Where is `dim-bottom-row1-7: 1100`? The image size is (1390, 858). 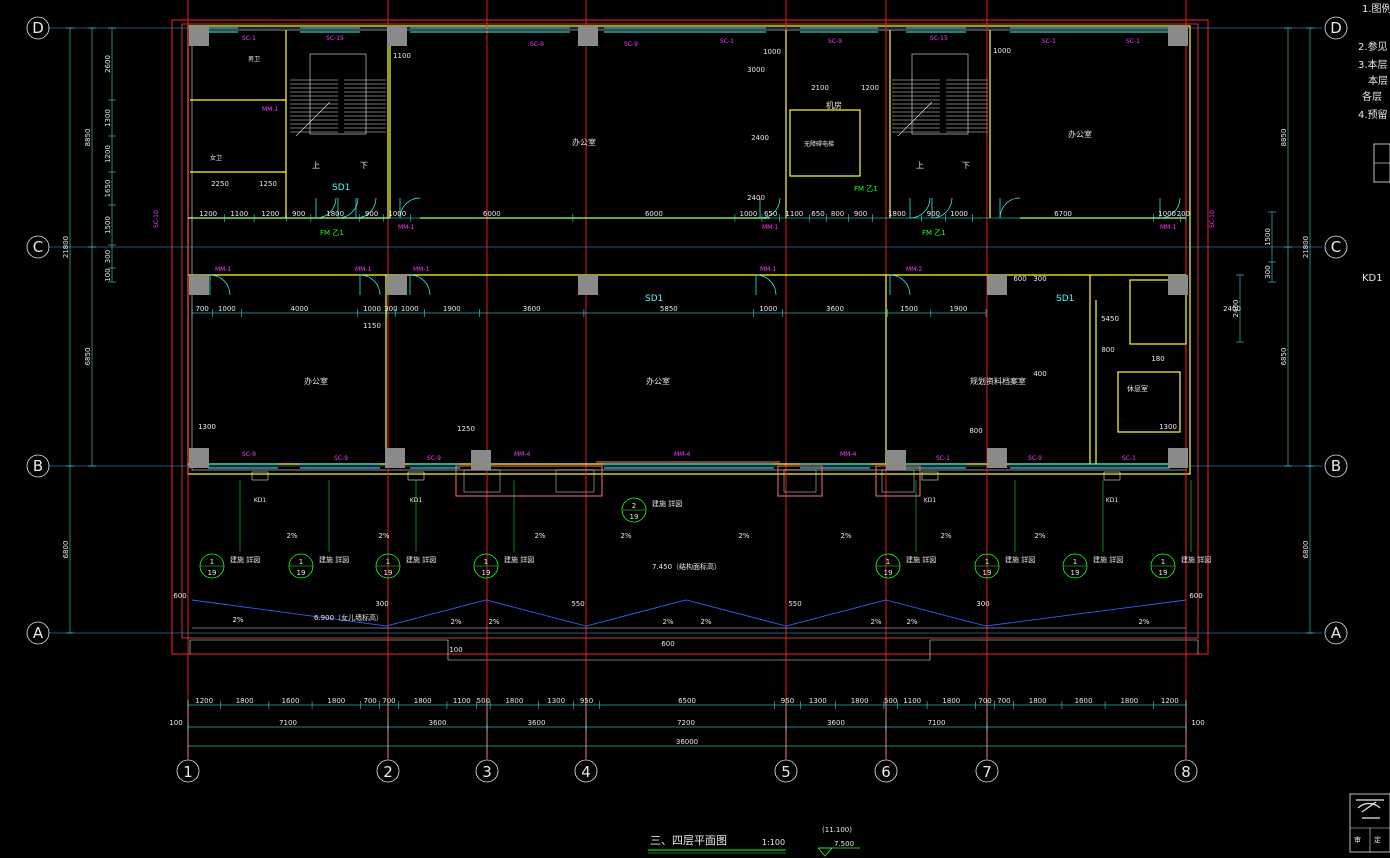
dim-bottom-row1-7: 1100 is located at coordinates (462, 701).